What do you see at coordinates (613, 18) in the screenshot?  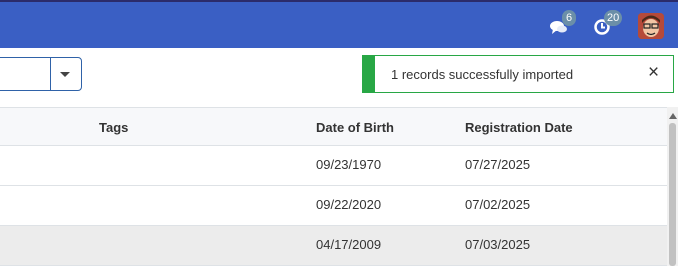 I see `activities-count-badge: 20` at bounding box center [613, 18].